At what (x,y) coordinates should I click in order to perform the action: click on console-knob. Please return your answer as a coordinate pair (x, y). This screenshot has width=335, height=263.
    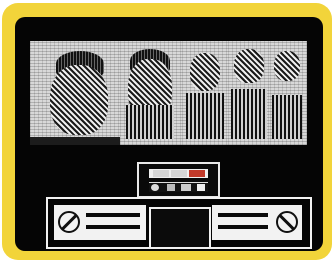
    Looking at the image, I should click on (155, 187).